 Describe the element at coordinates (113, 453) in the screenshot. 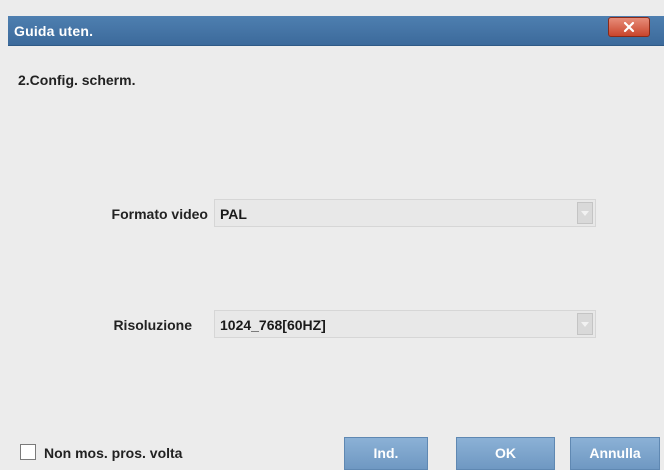

I see `dont-show-again-label: Non mos. pros. volta` at that location.